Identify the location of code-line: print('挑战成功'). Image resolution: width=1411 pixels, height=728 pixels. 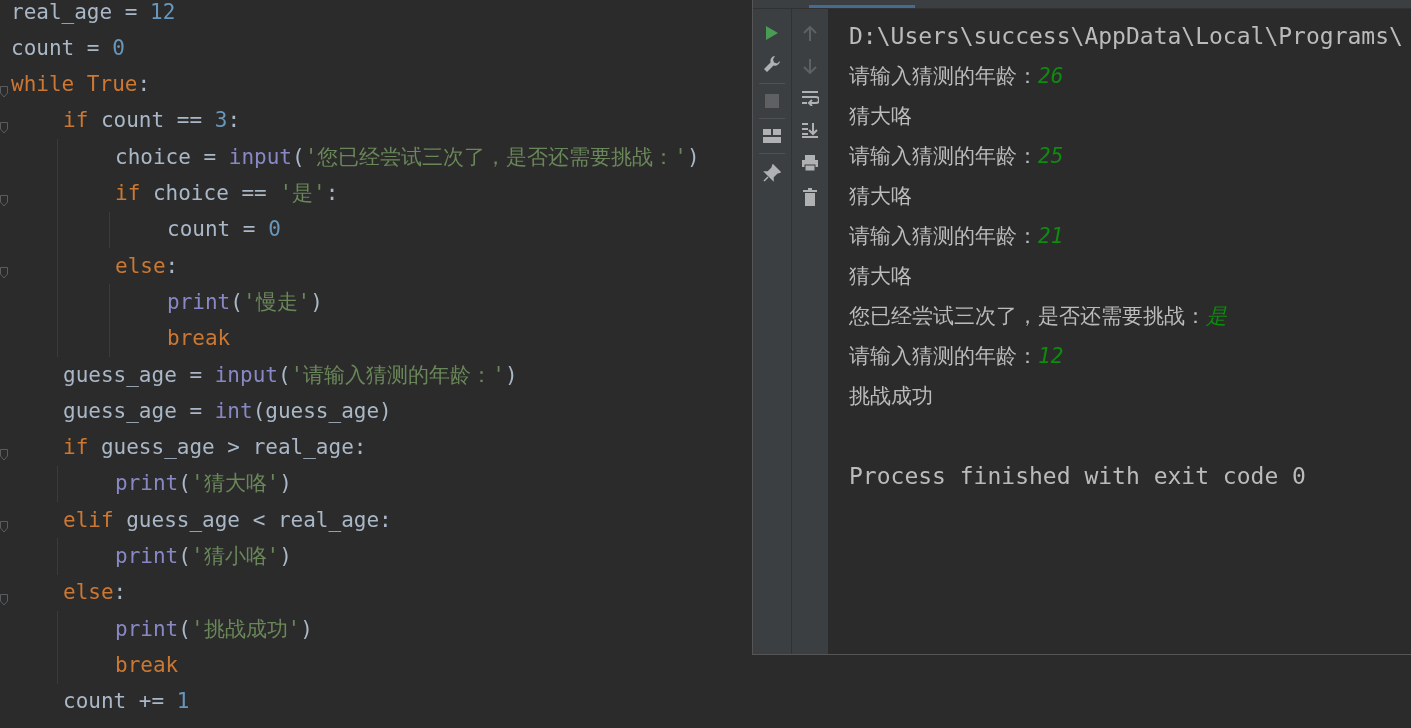
(214, 629).